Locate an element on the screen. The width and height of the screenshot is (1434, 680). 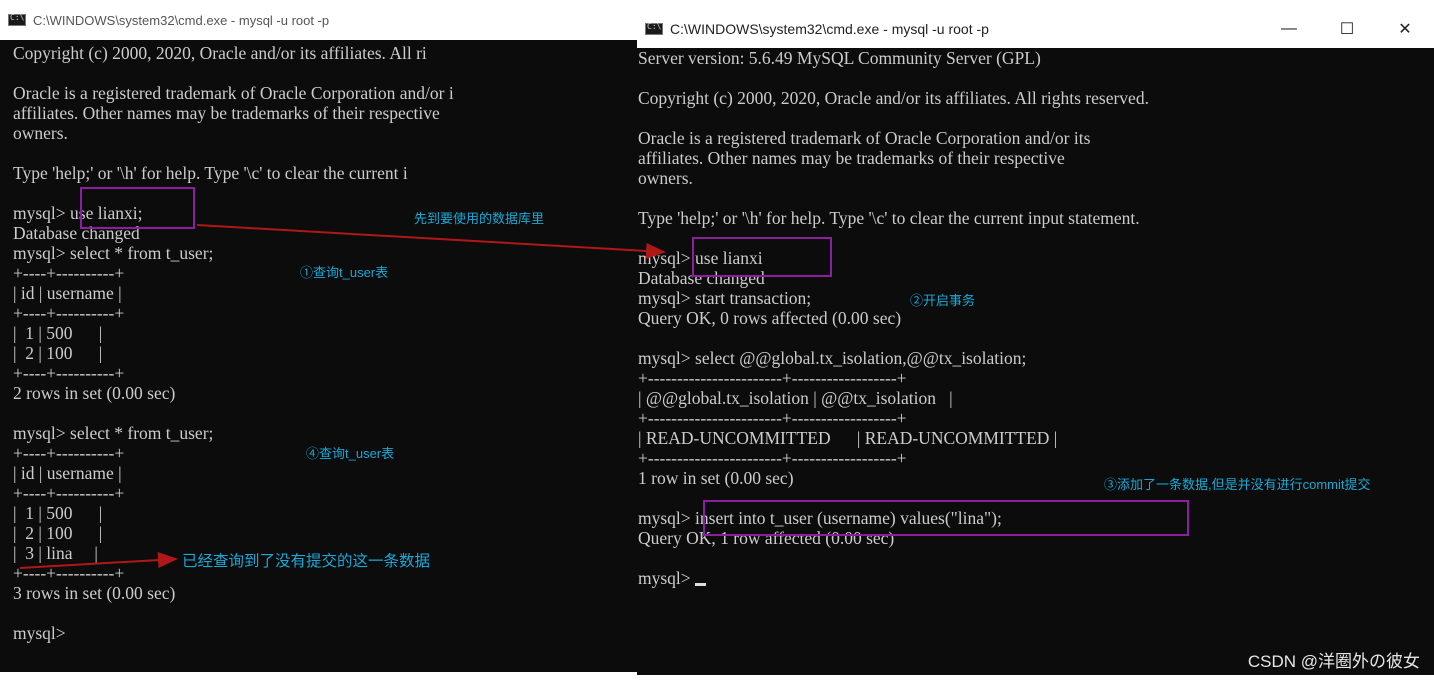
terminal-line: mysql> start transaction; is located at coordinates (725, 298).